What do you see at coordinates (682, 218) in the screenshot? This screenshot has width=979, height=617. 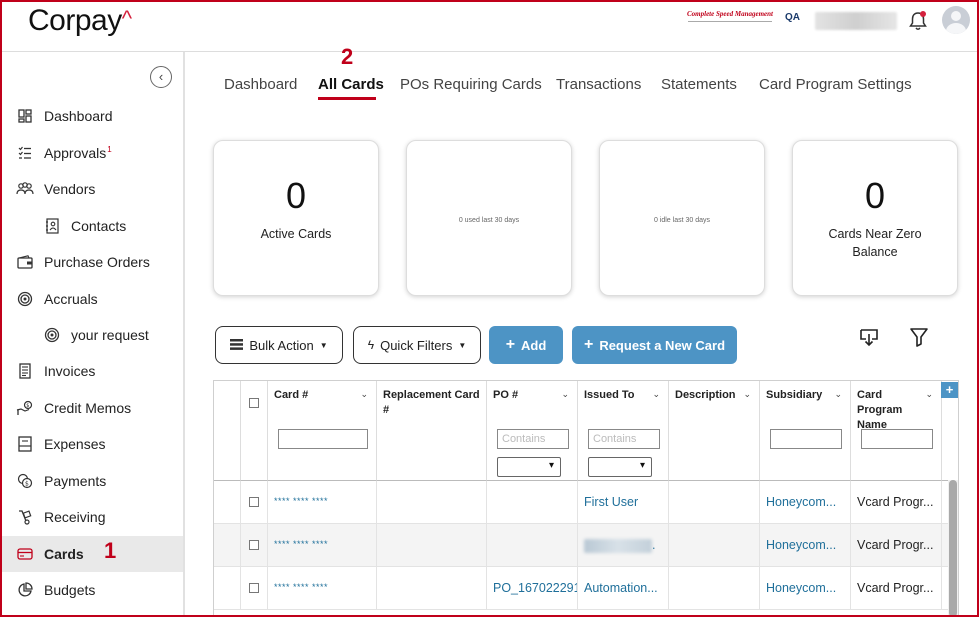 I see `stat-card-idle: 0 idle last 30 days` at bounding box center [682, 218].